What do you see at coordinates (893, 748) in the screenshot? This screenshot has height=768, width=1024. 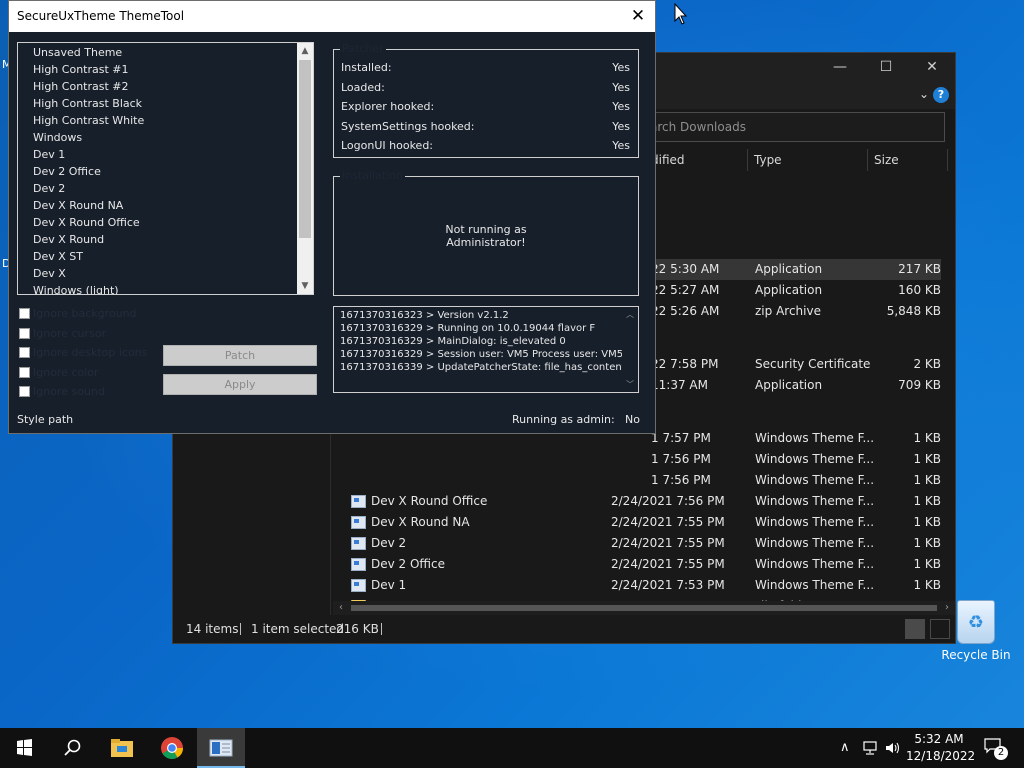 I see `volume-icon` at bounding box center [893, 748].